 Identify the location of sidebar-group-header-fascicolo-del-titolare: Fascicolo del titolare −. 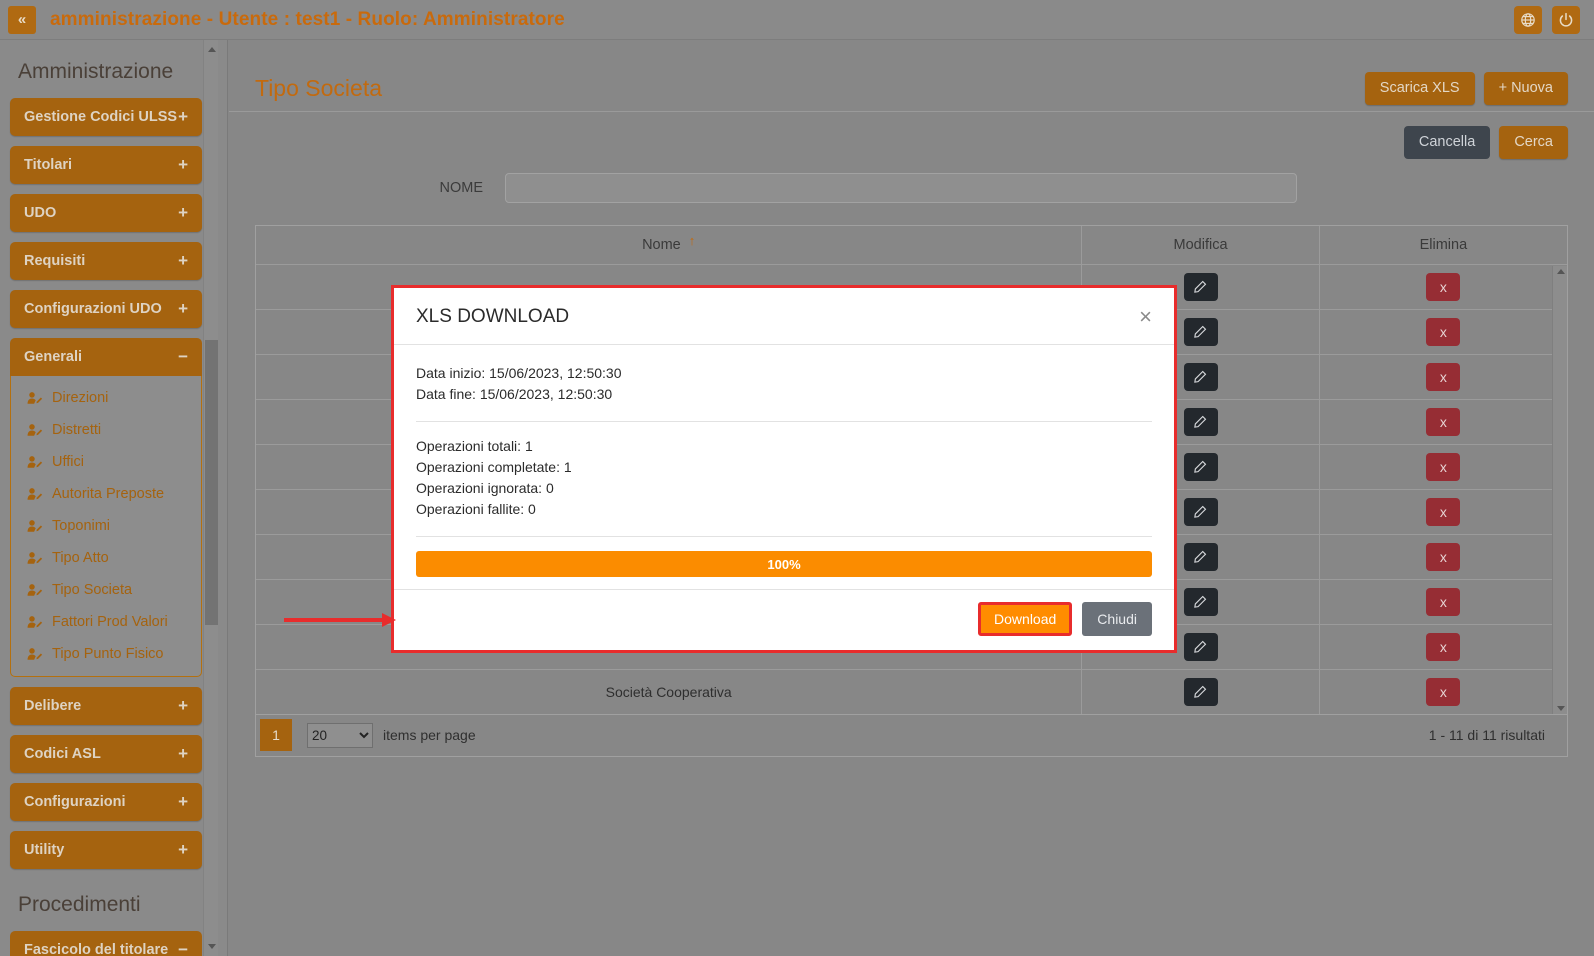
(106, 943).